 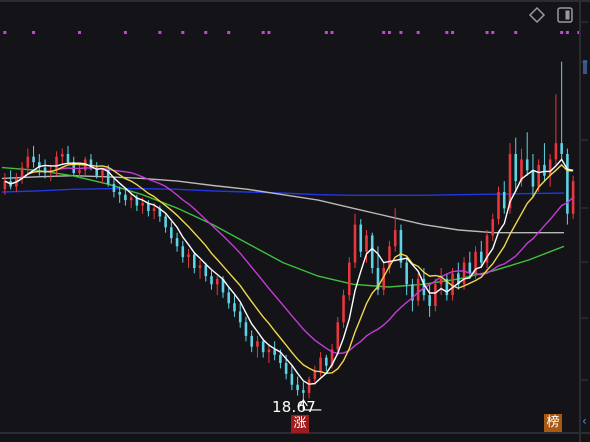 I want to click on diamond-outline-icon, so click(x=537, y=15).